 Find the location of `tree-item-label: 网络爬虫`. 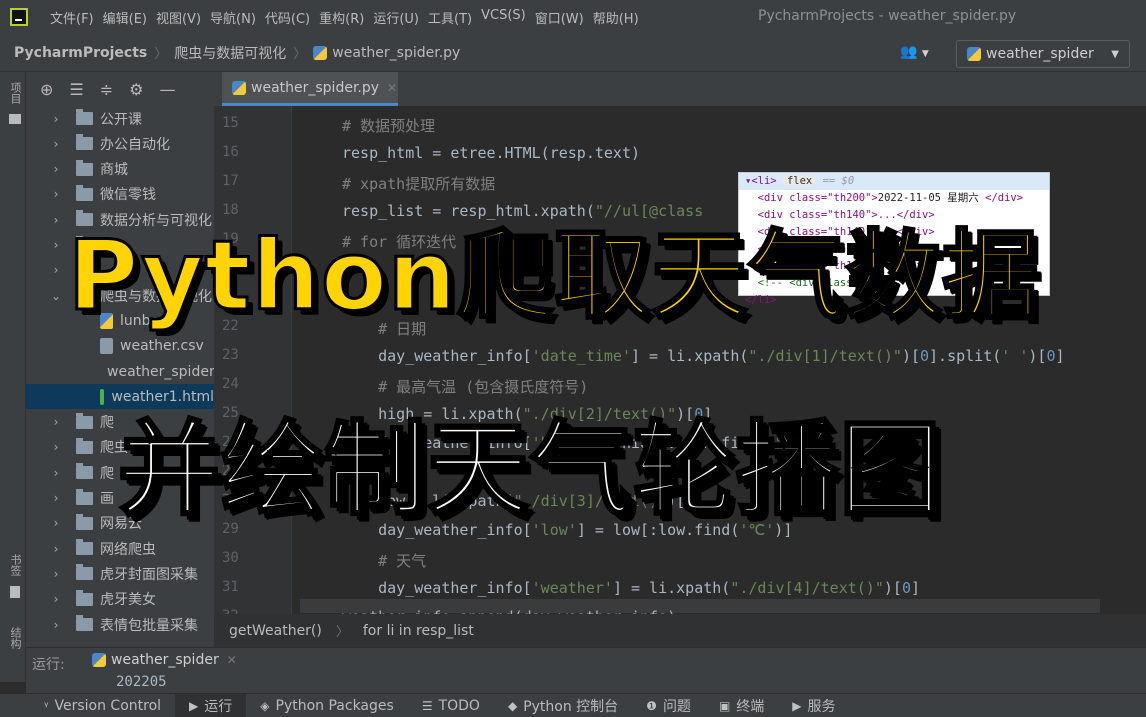

tree-item-label: 网络爬虫 is located at coordinates (128, 549).